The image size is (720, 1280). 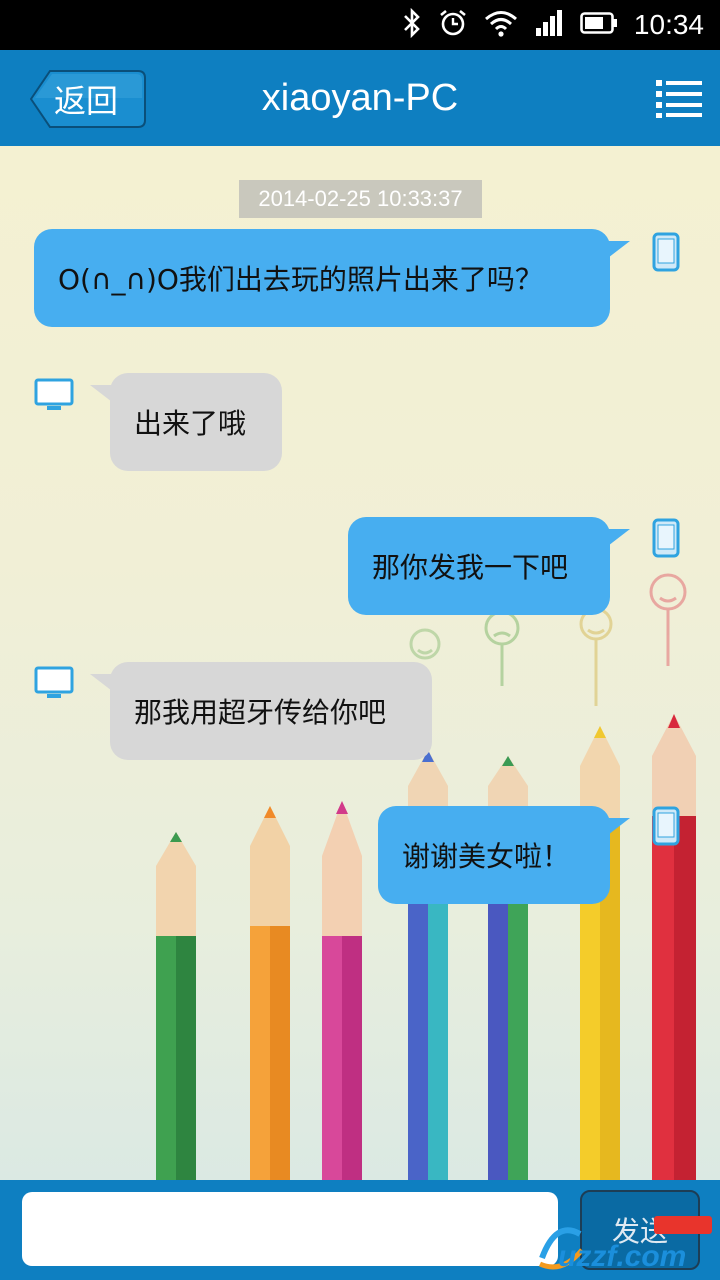 What do you see at coordinates (679, 98) in the screenshot?
I see `list-menu-icon` at bounding box center [679, 98].